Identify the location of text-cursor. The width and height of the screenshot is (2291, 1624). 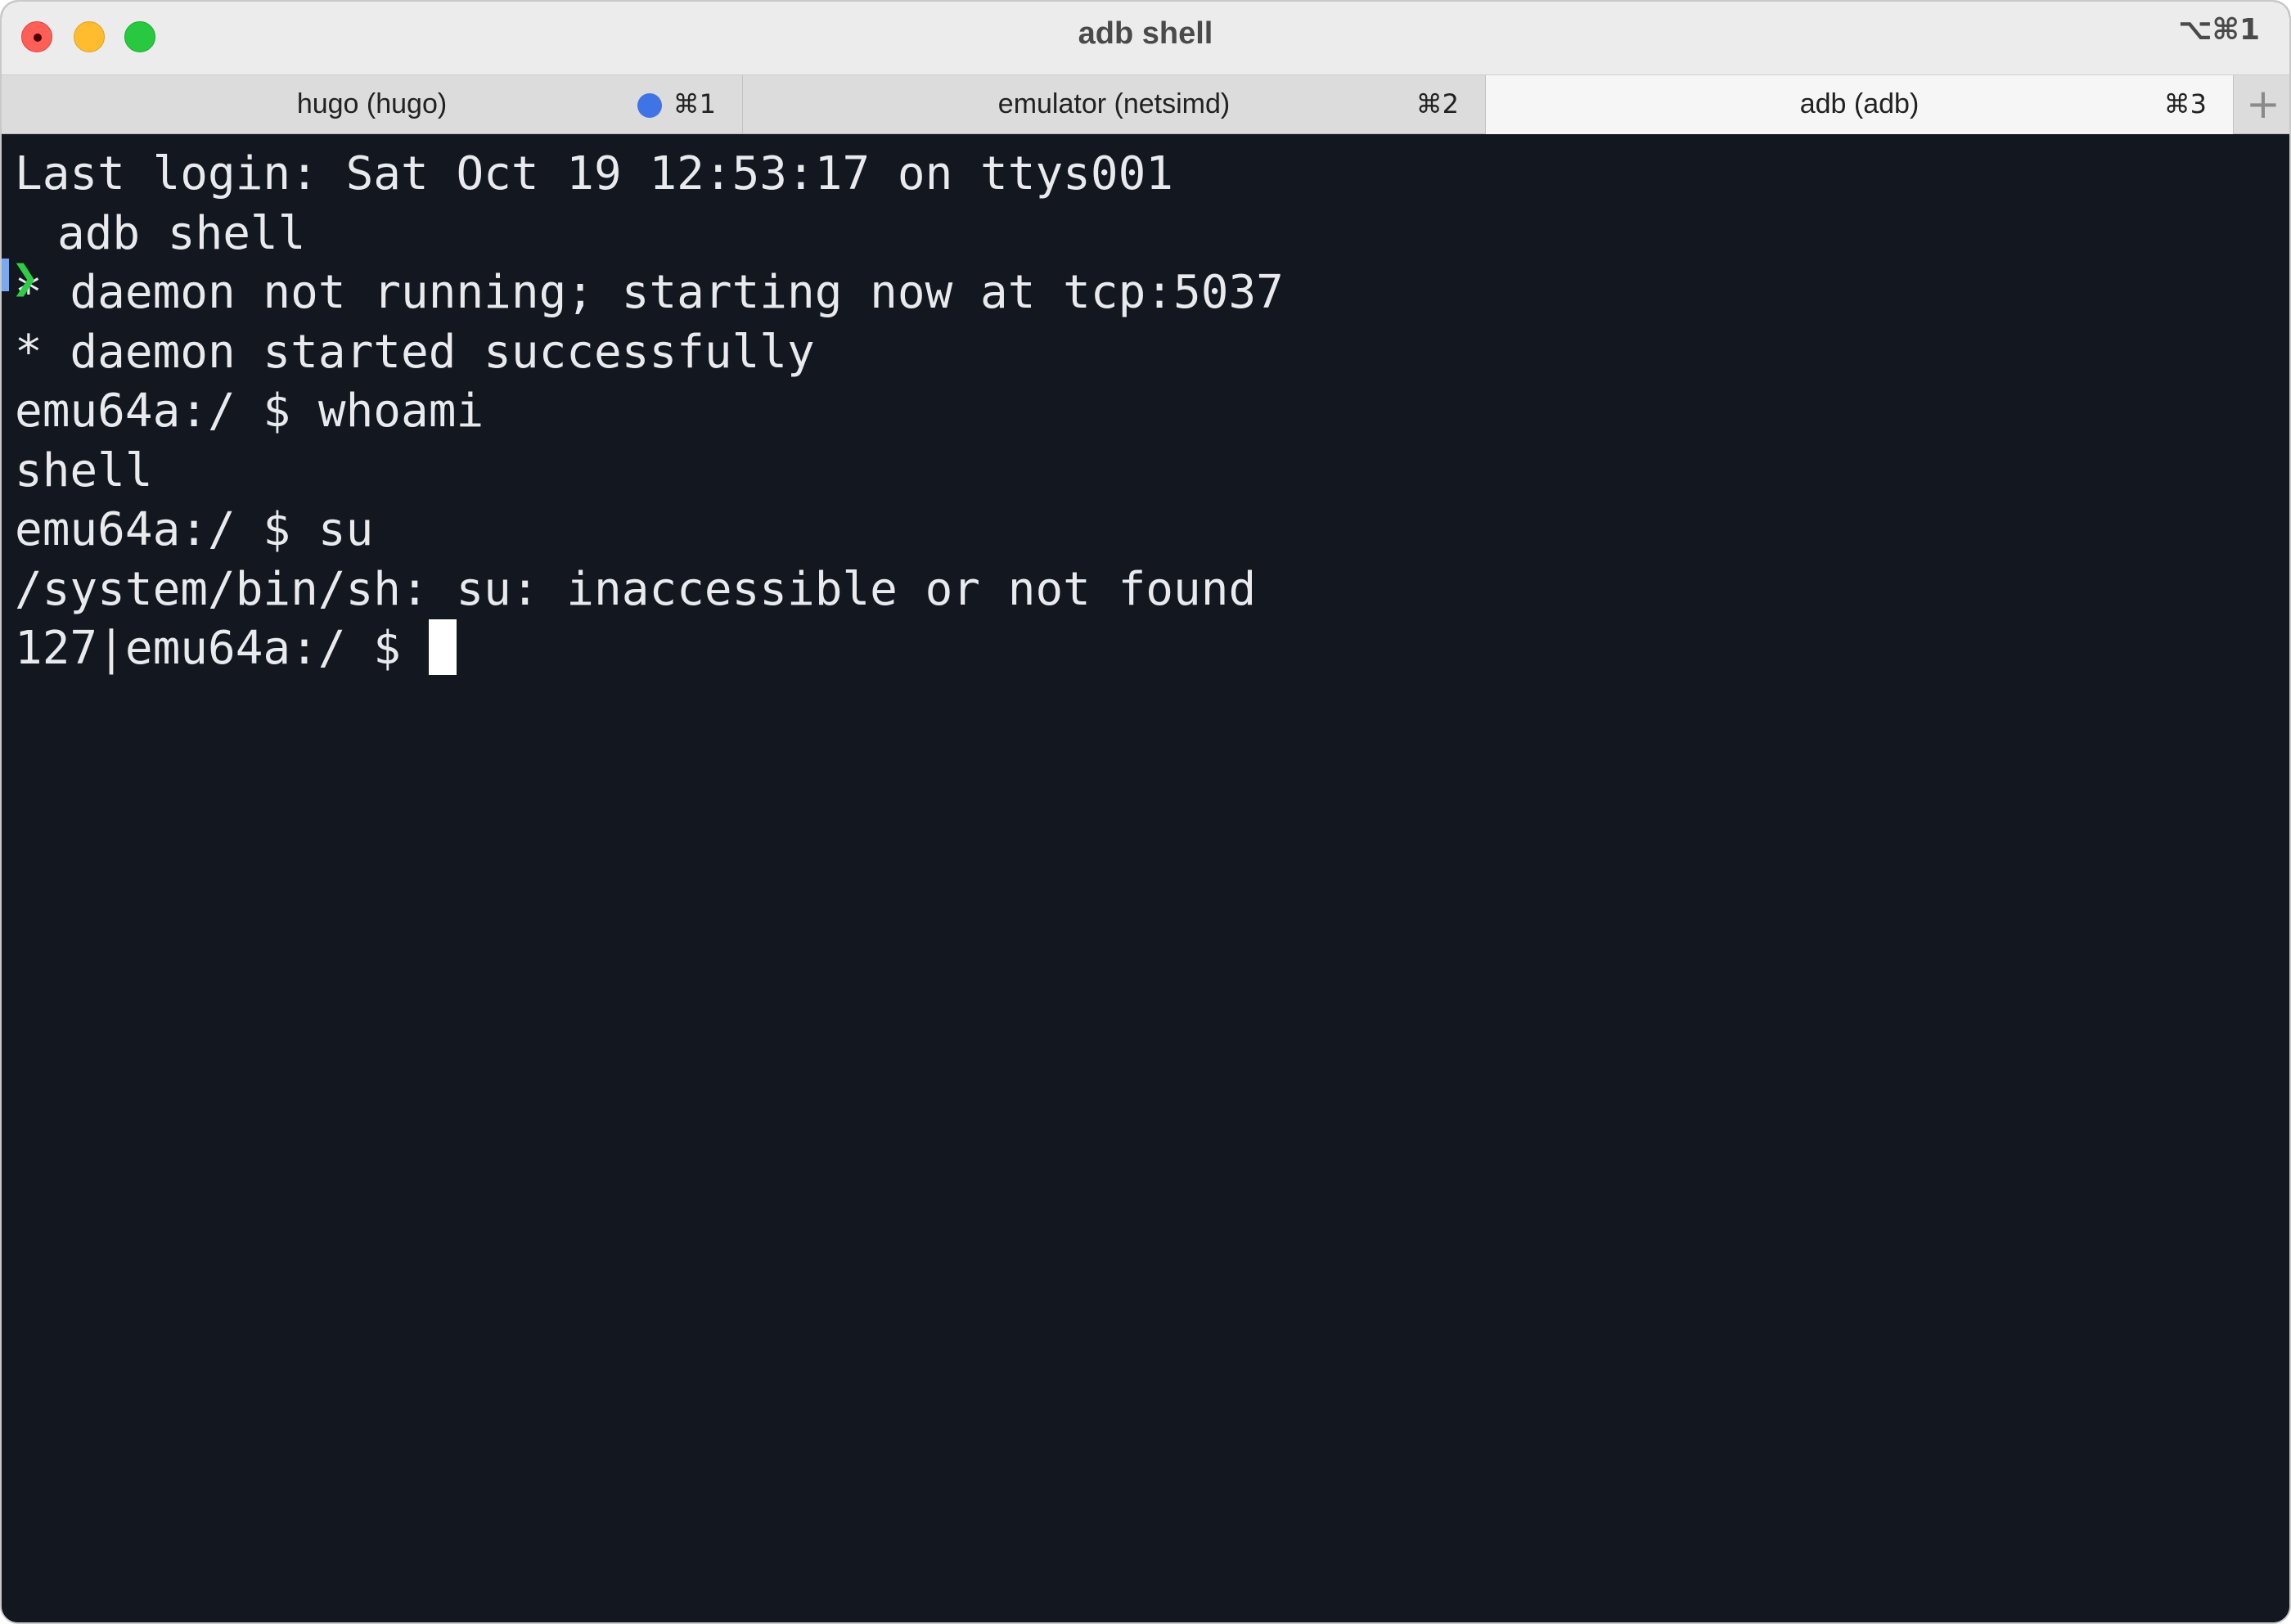
(443, 647).